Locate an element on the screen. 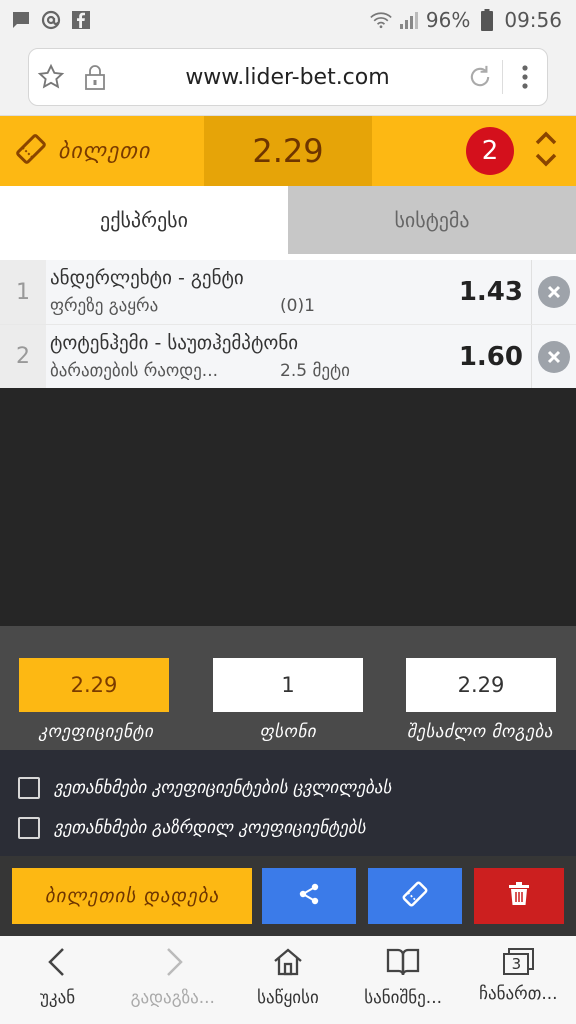 This screenshot has height=1024, width=576. bet-number: 2 is located at coordinates (23, 356).